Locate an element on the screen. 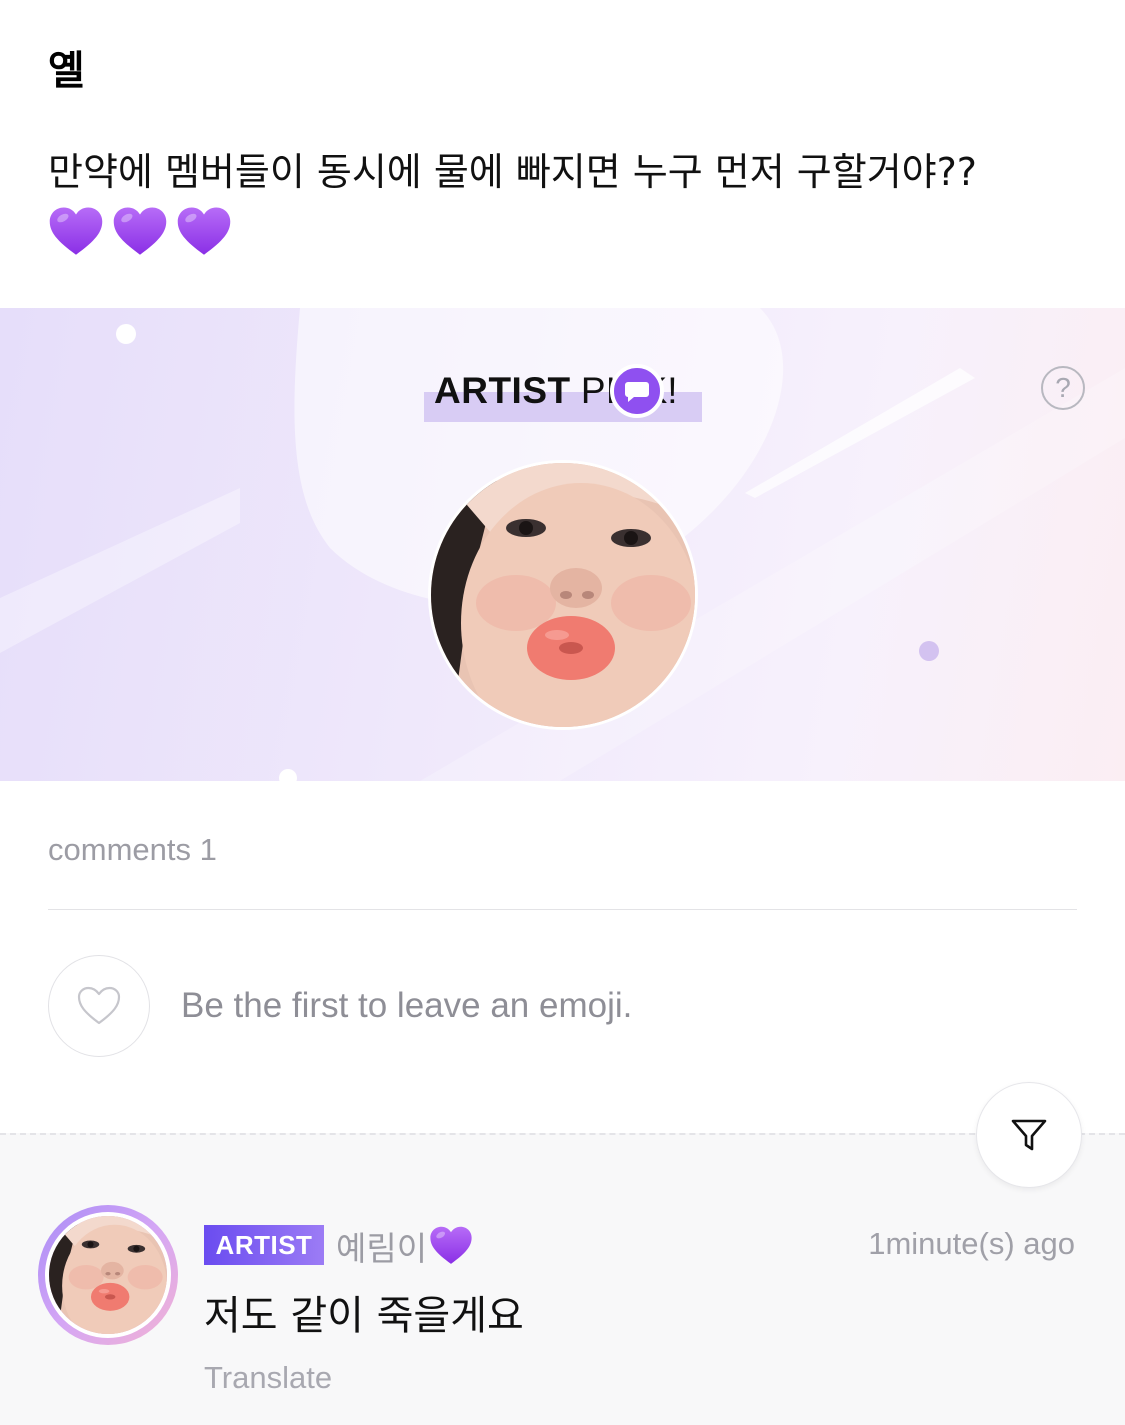 The width and height of the screenshot is (1125, 1425). filter-button is located at coordinates (1029, 1135).